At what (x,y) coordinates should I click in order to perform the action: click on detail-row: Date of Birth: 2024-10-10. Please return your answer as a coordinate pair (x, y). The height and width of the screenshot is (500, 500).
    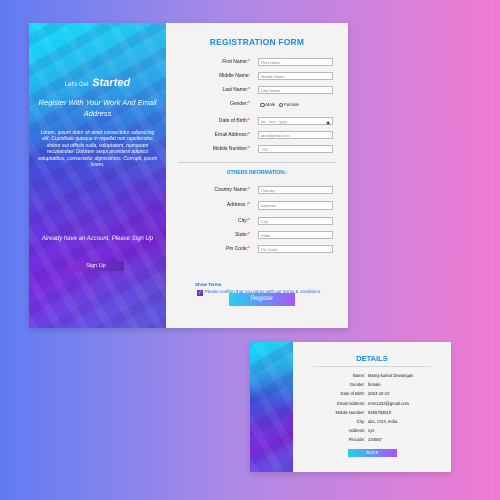
    Looking at the image, I should click on (372, 393).